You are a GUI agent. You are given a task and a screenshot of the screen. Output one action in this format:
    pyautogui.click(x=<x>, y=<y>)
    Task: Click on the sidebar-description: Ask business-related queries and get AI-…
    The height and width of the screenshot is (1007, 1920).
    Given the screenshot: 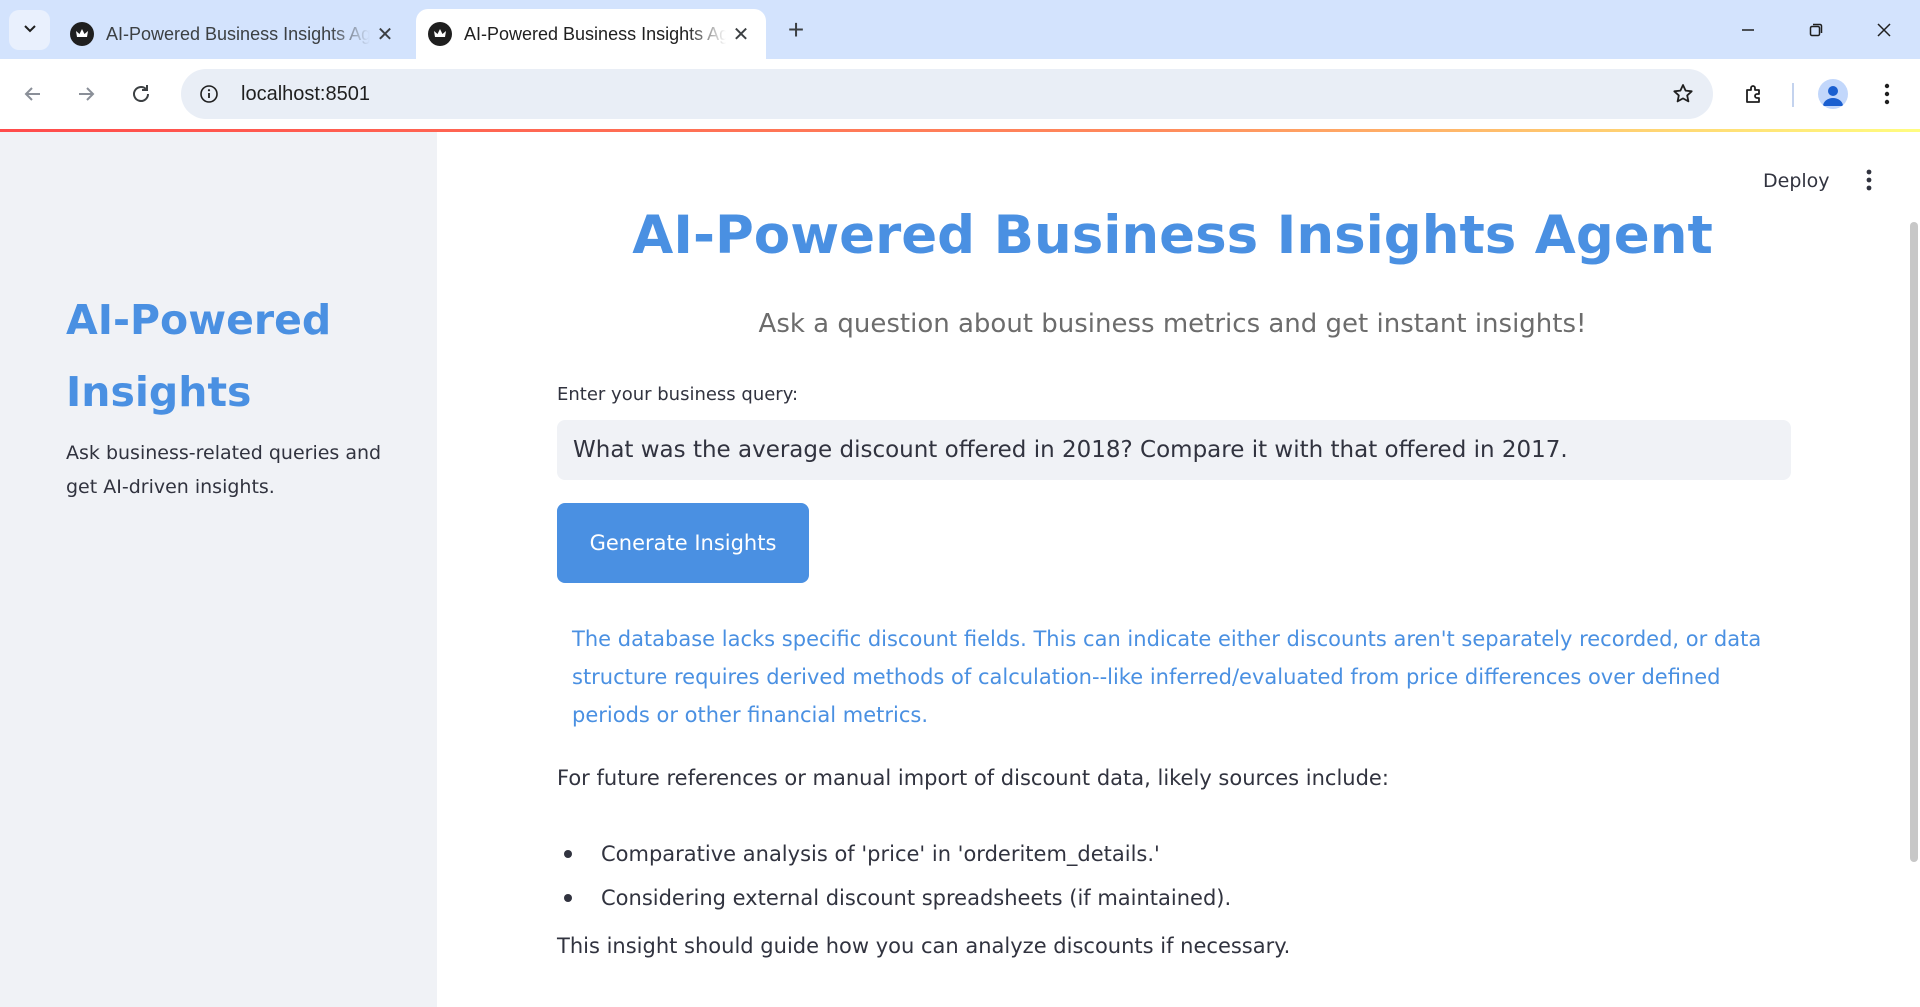 What is the action you would take?
    pyautogui.click(x=224, y=470)
    